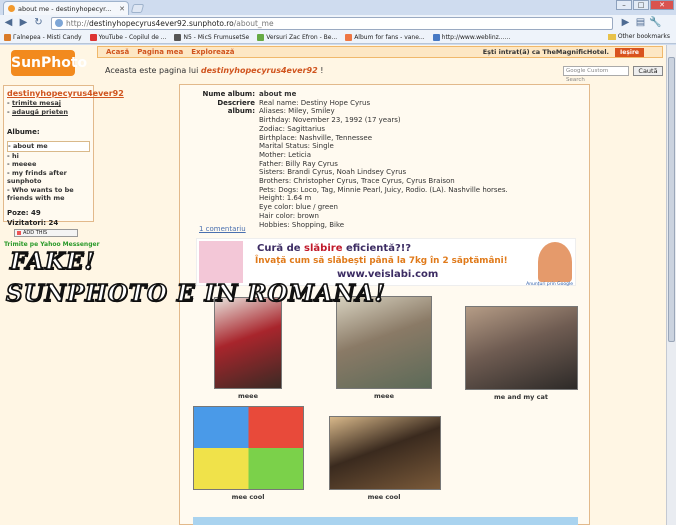 This screenshot has height=525, width=676. I want to click on sidebar-album-item: - about me, so click(48, 146).